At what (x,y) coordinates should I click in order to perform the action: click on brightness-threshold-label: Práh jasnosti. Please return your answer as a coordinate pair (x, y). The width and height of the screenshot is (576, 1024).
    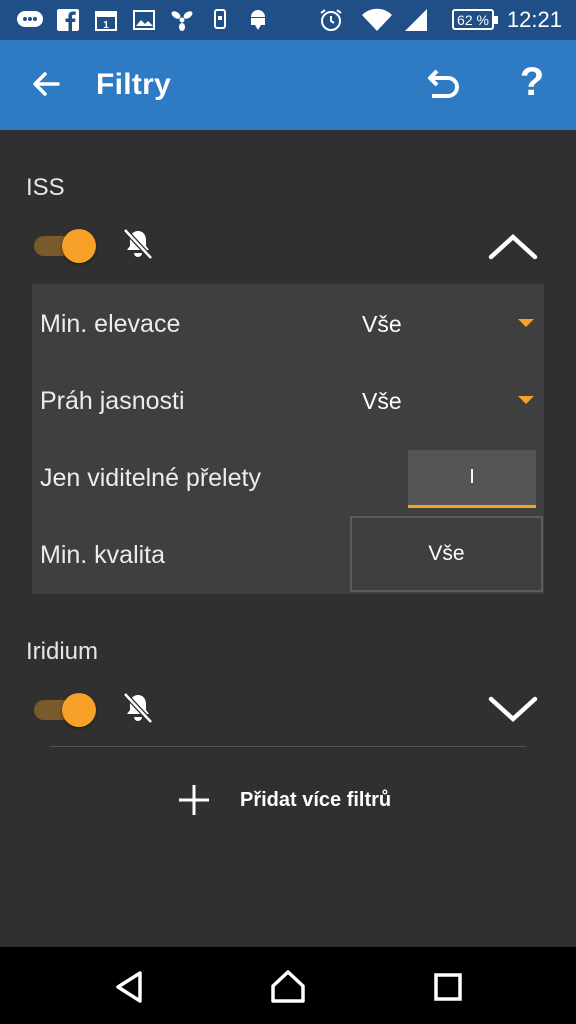
    Looking at the image, I should click on (112, 401).